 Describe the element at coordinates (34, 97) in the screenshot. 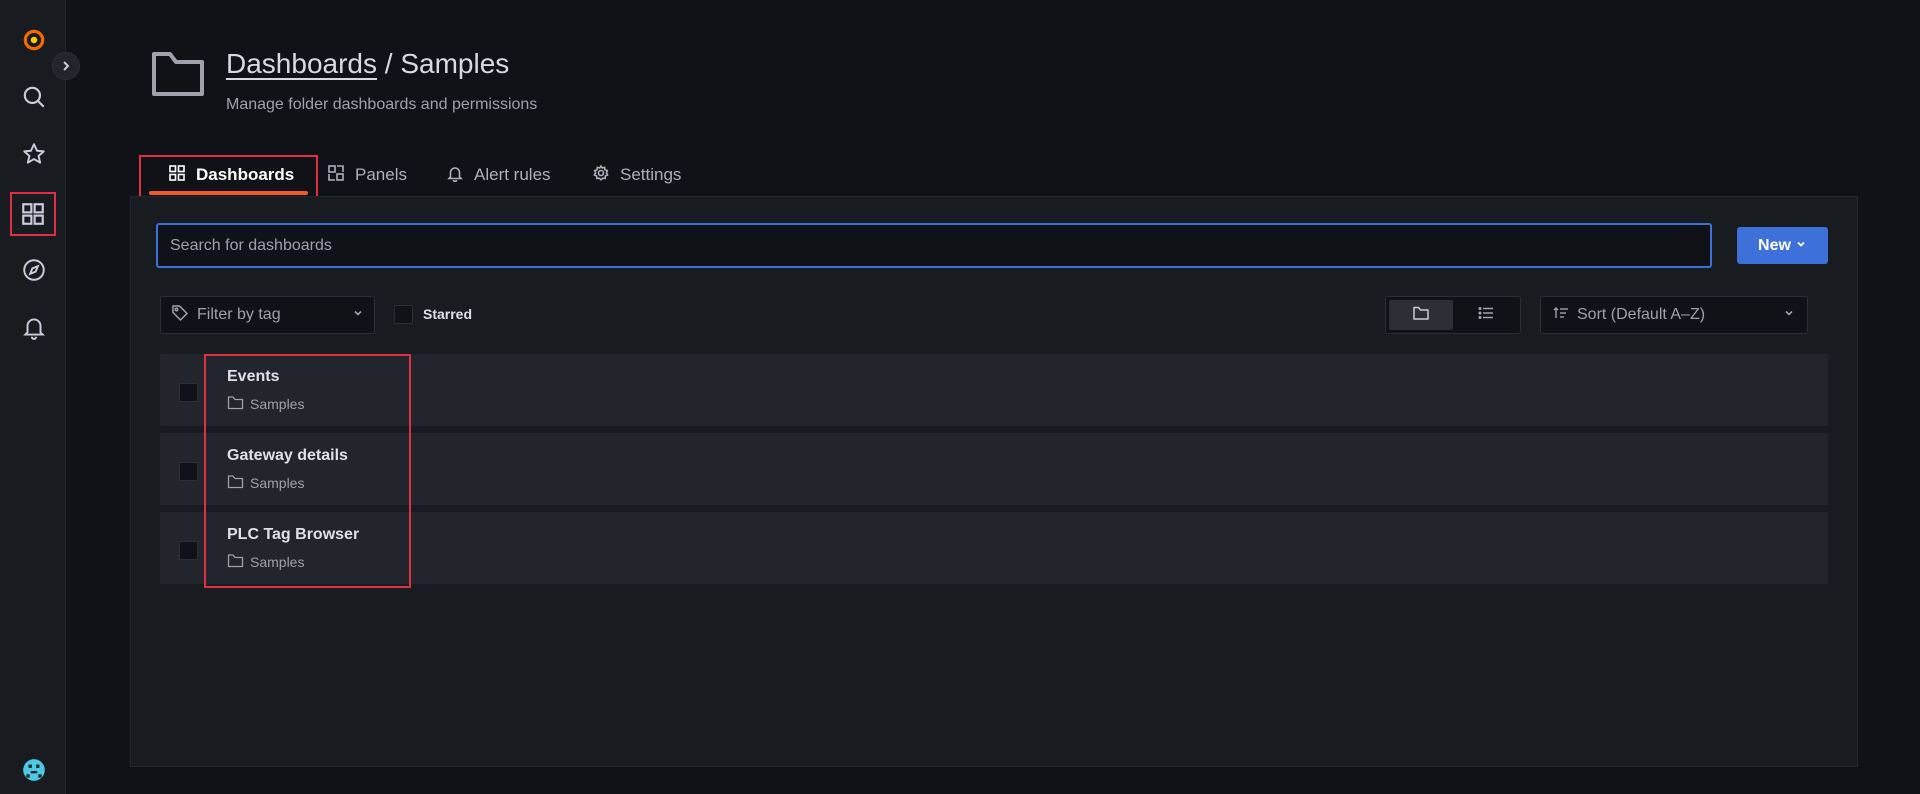

I see `search-icon` at that location.